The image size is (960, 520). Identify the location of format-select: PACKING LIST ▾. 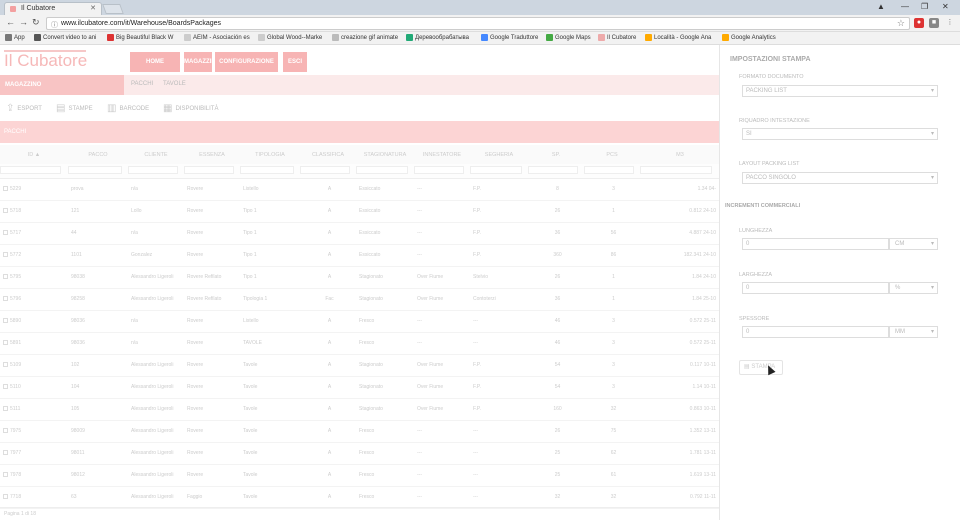
(840, 91).